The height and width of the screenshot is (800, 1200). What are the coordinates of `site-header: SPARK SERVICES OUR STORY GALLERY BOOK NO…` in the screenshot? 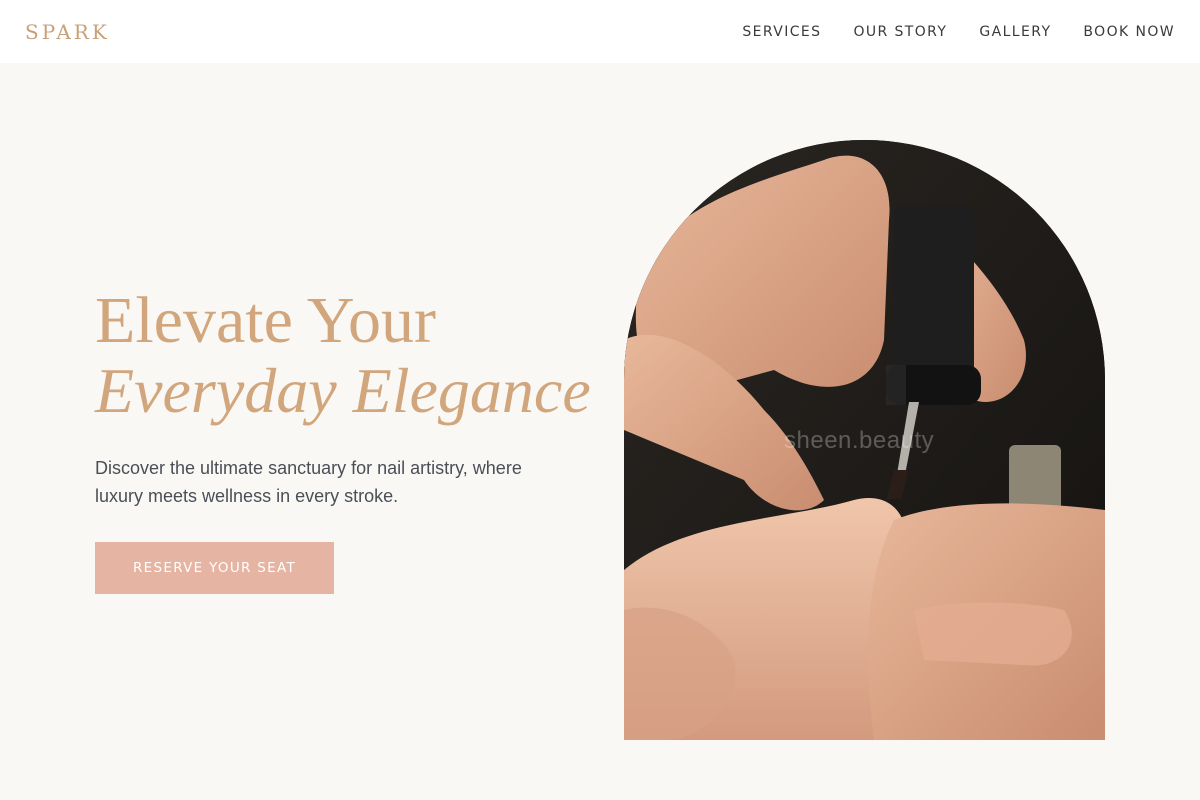 It's located at (600, 31).